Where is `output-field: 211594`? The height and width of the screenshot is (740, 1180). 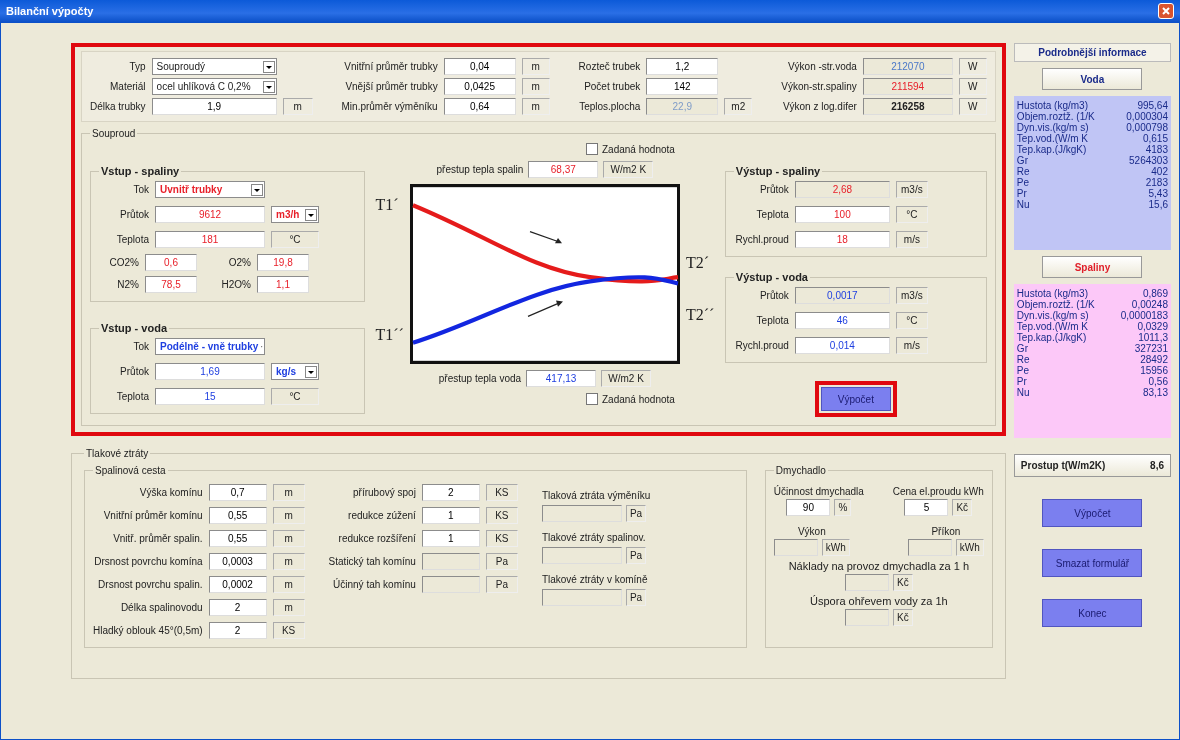
output-field: 211594 is located at coordinates (907, 86).